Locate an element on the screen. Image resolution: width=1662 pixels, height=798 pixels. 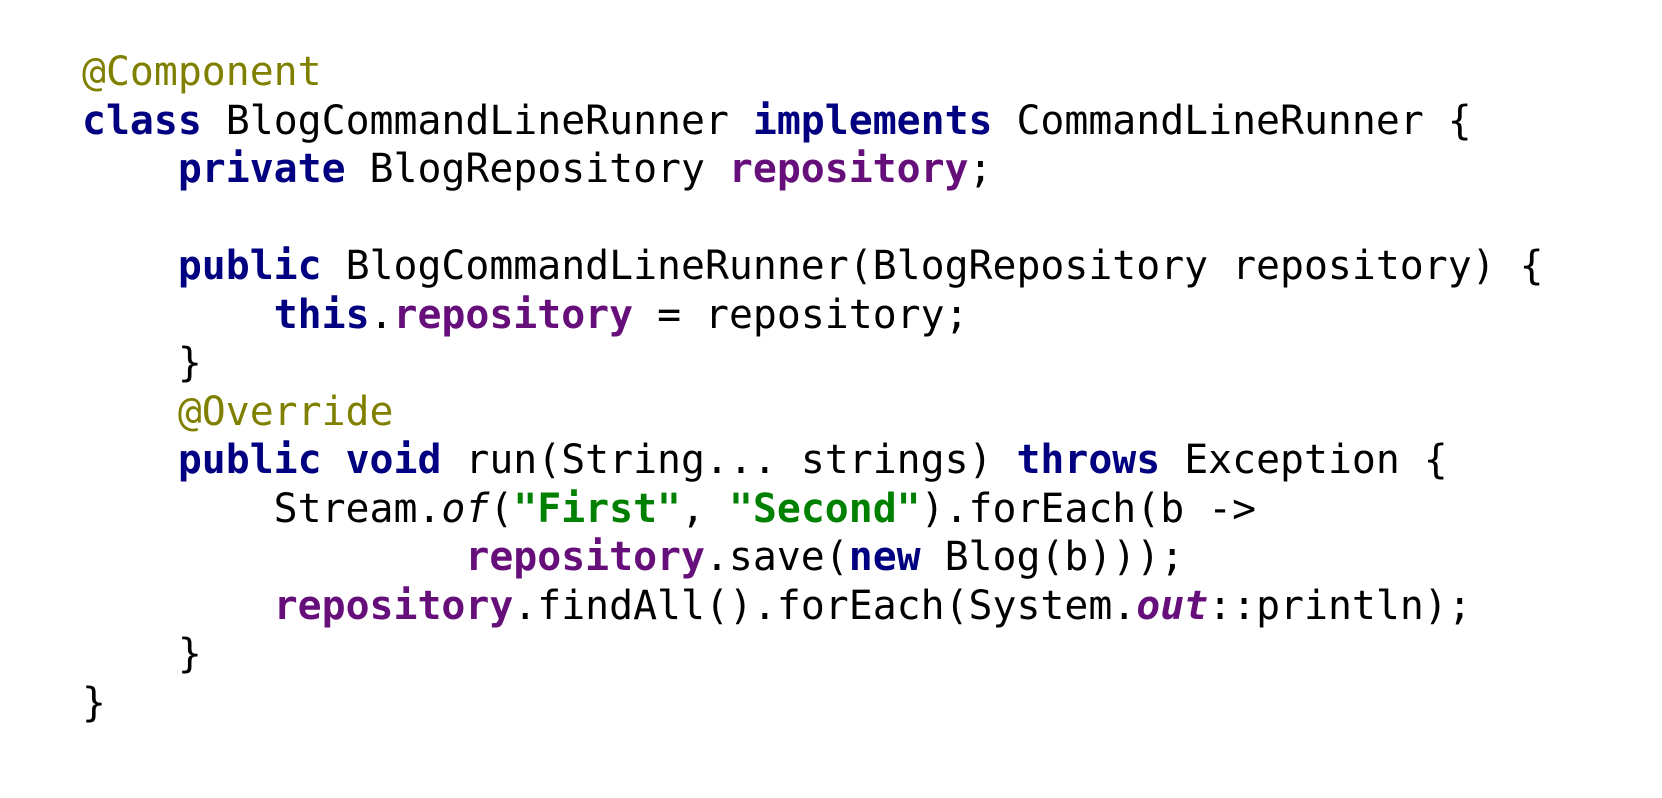
code-token-annotation: @Component is located at coordinates (202, 72).